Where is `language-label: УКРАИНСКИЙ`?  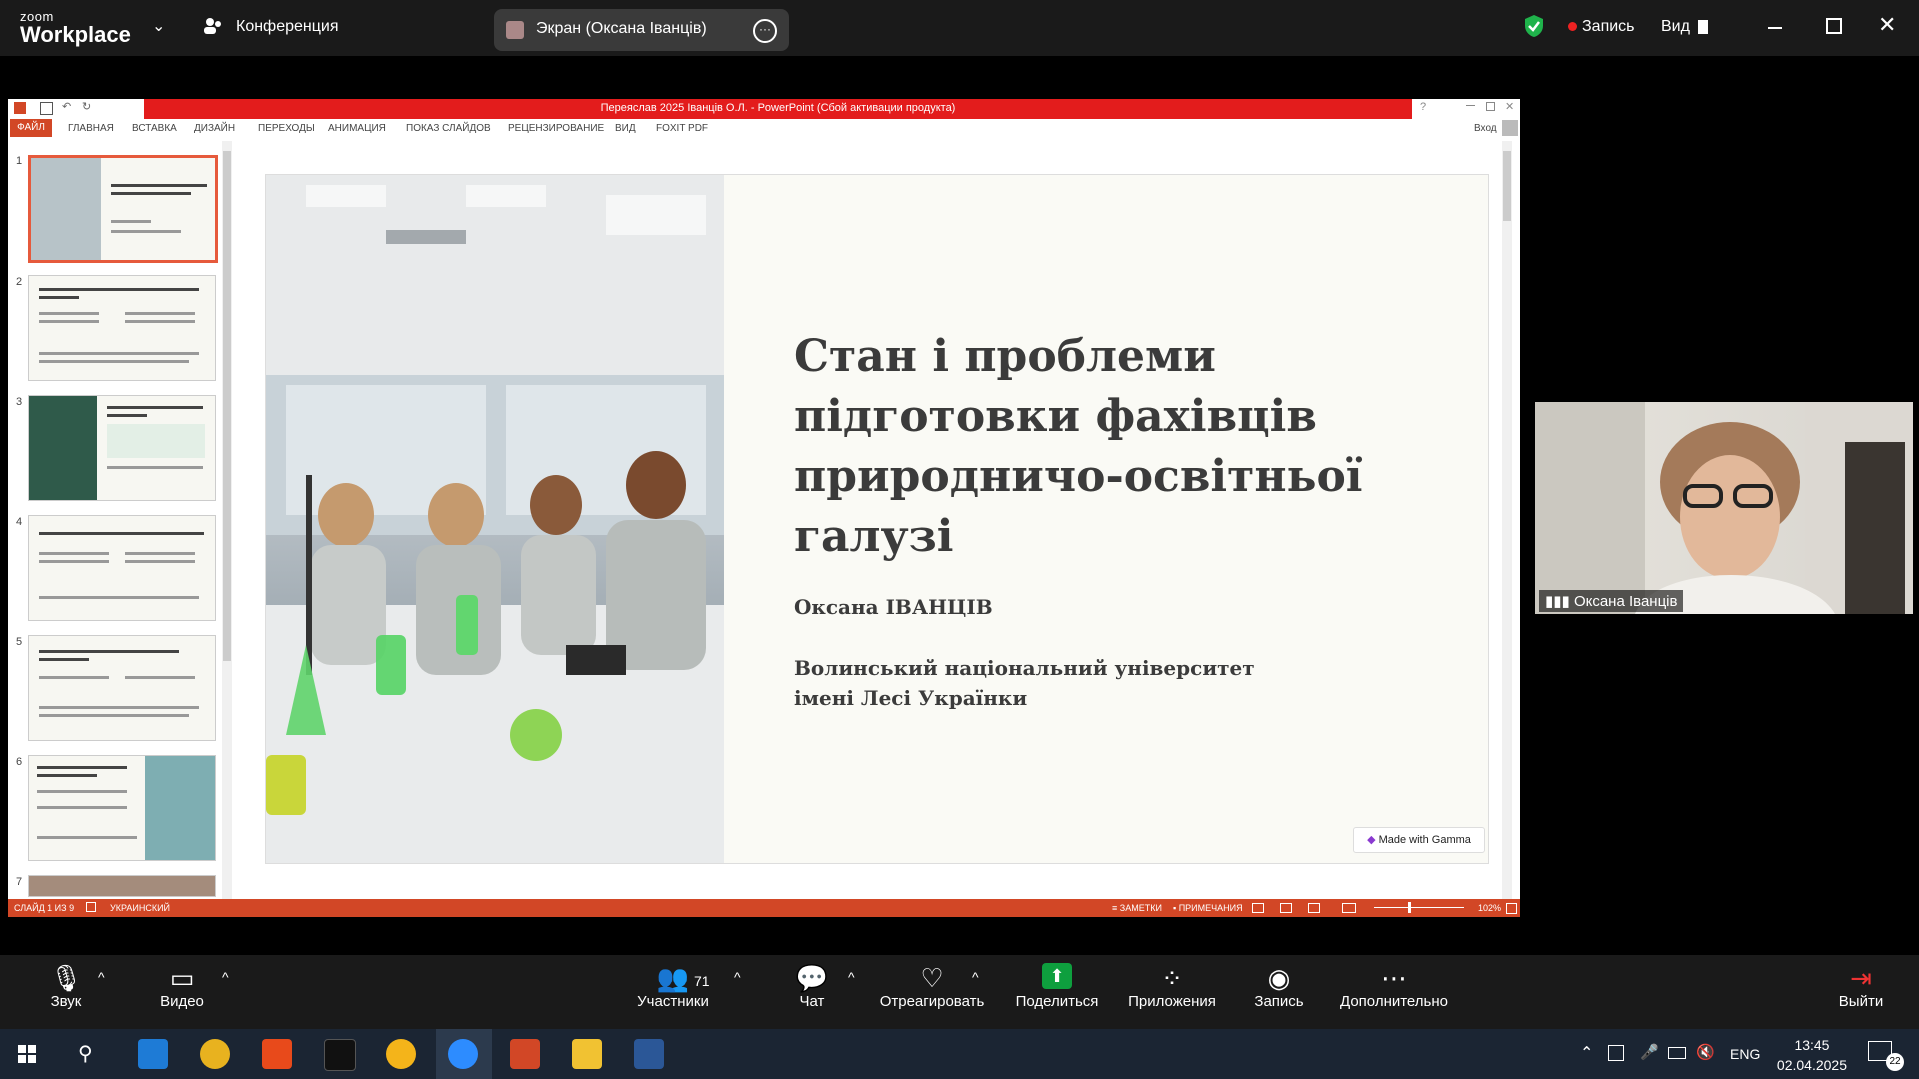
language-label: УКРАИНСКИЙ is located at coordinates (140, 908).